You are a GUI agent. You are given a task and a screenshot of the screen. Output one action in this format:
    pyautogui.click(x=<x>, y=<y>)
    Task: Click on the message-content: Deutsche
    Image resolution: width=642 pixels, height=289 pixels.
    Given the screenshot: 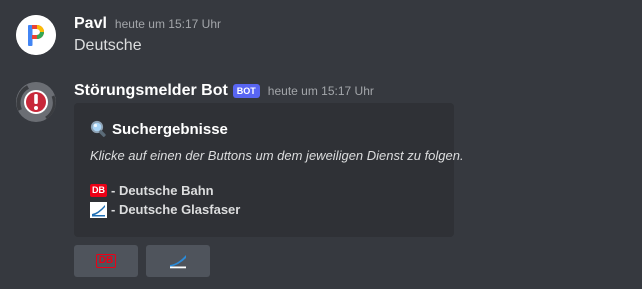 What is the action you would take?
    pyautogui.click(x=108, y=45)
    